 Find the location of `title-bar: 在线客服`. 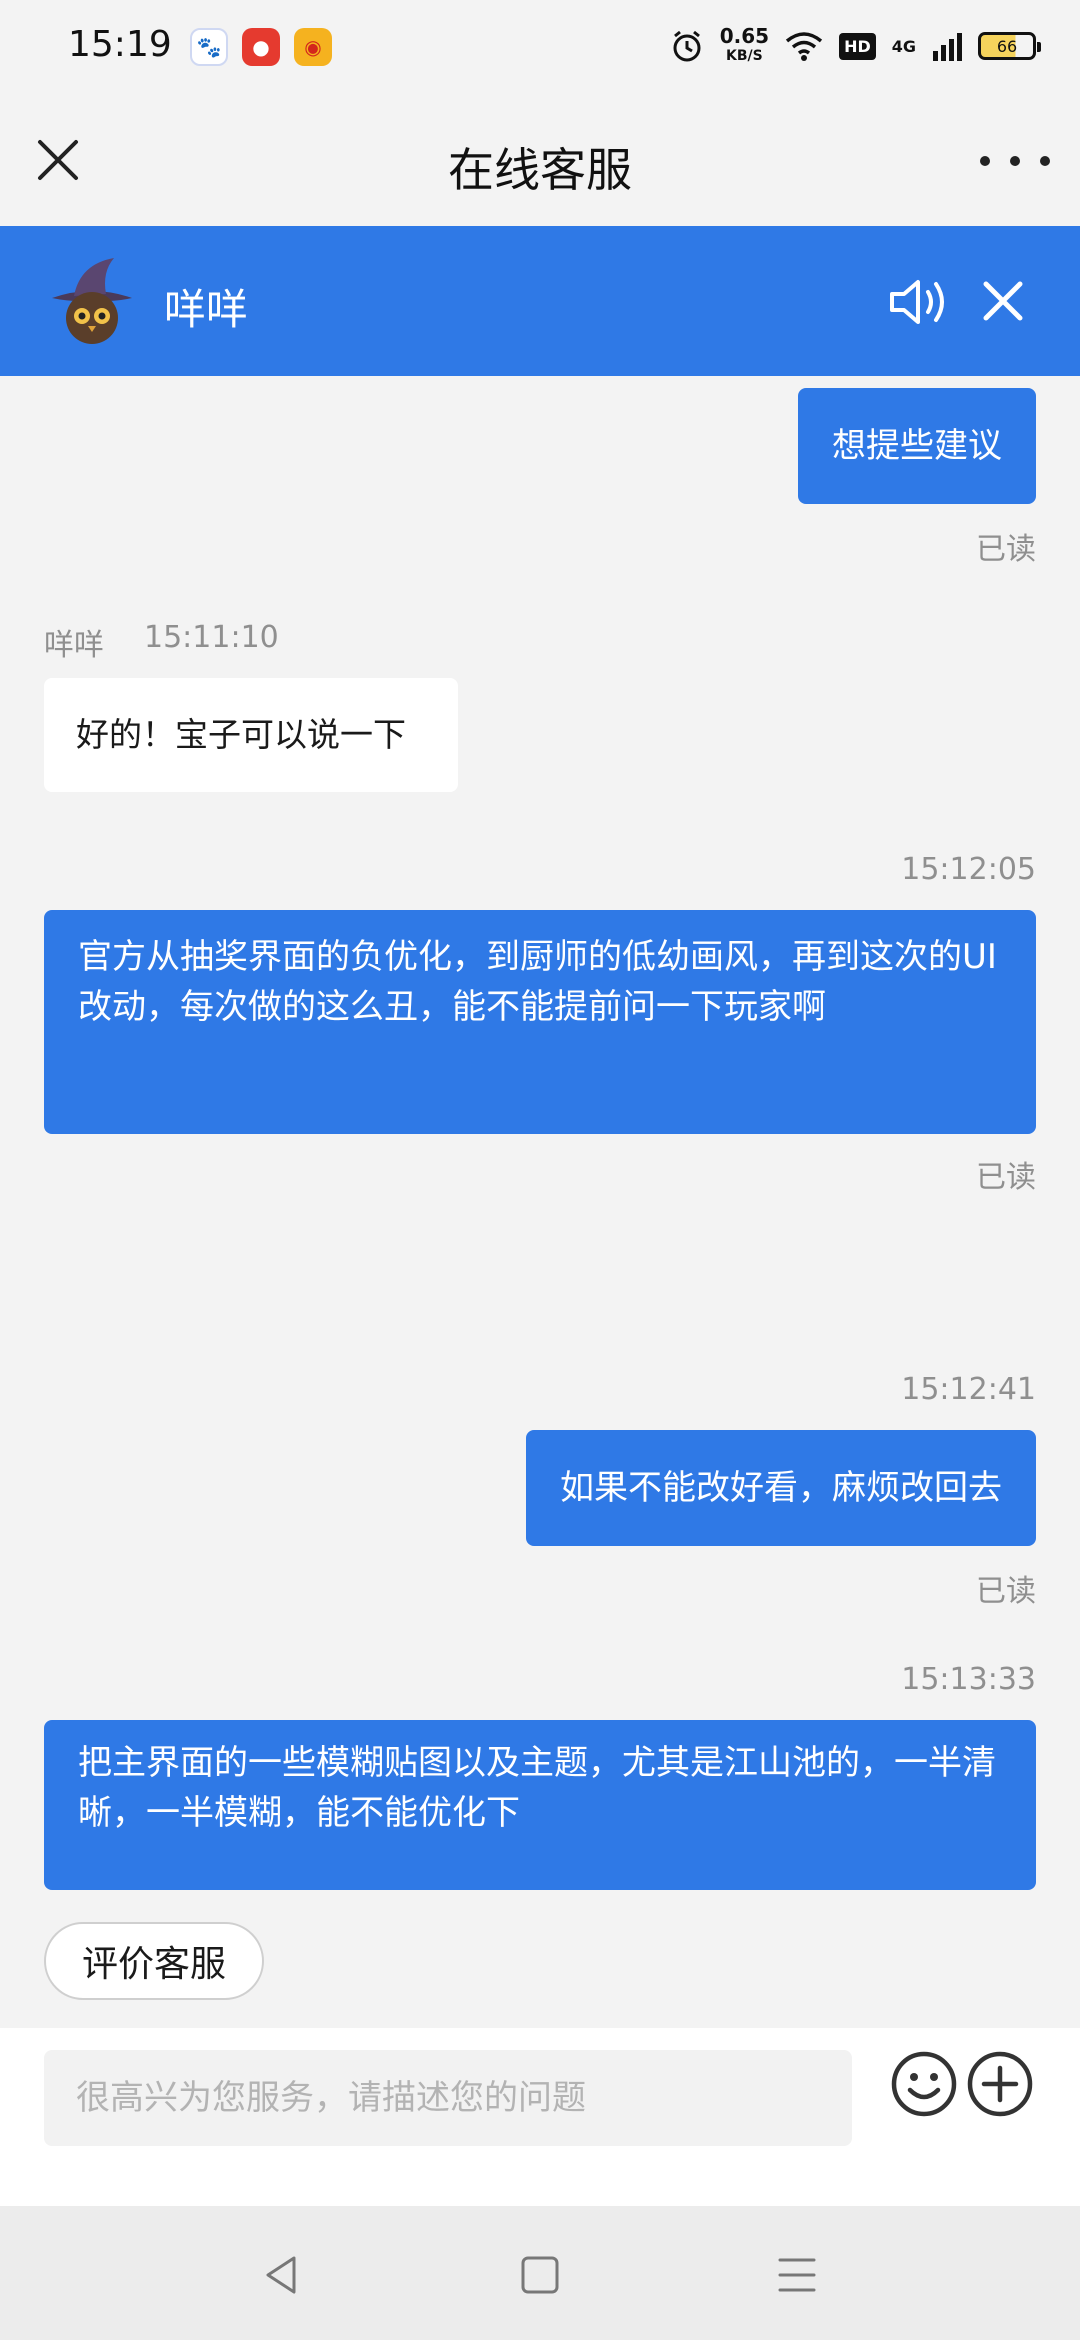

title-bar: 在线客服 is located at coordinates (540, 161).